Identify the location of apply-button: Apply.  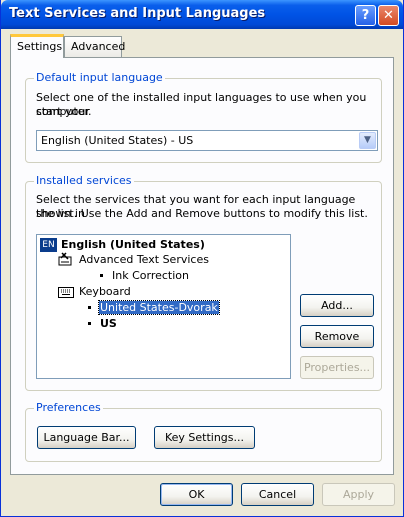
(358, 494).